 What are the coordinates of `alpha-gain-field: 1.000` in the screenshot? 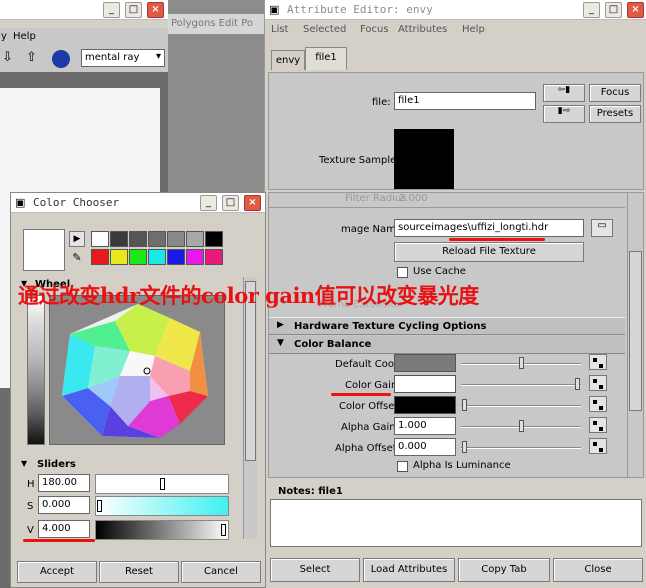 It's located at (425, 426).